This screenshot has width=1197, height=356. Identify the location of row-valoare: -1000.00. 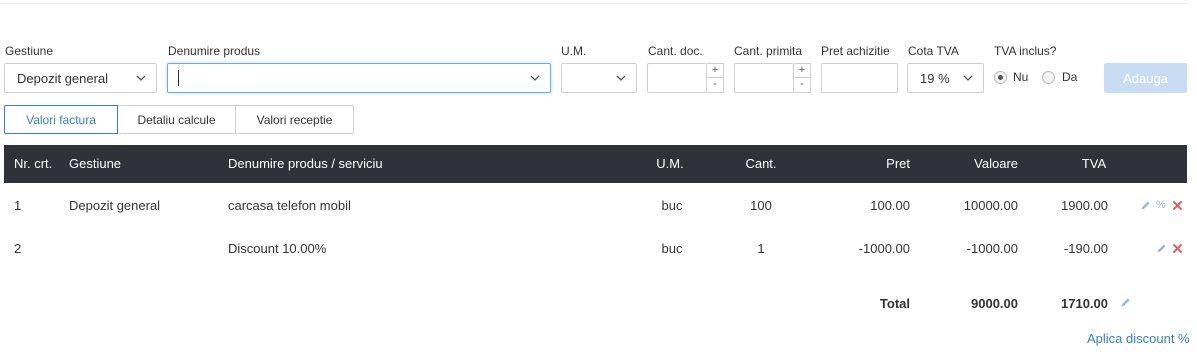
(992, 248).